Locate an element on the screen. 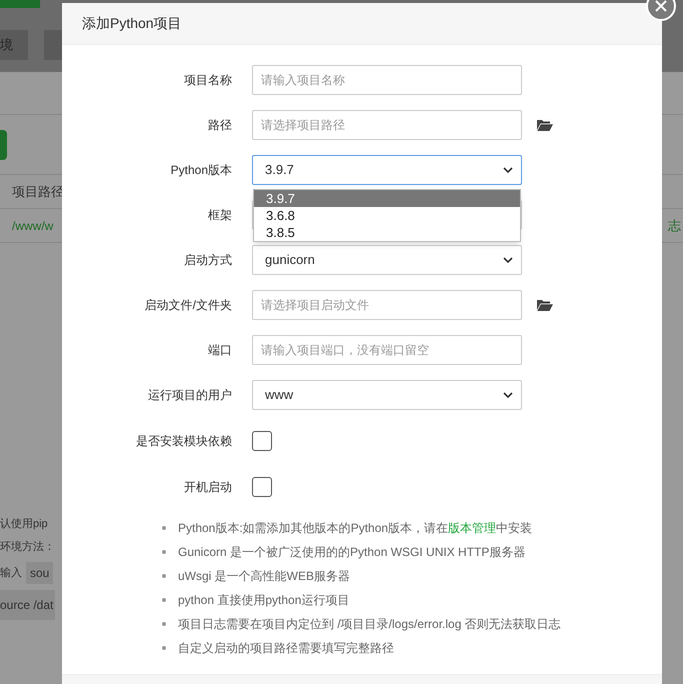 This screenshot has width=683, height=684. note-text: uWsgi 是一个高性能WEB服务器 is located at coordinates (264, 576).